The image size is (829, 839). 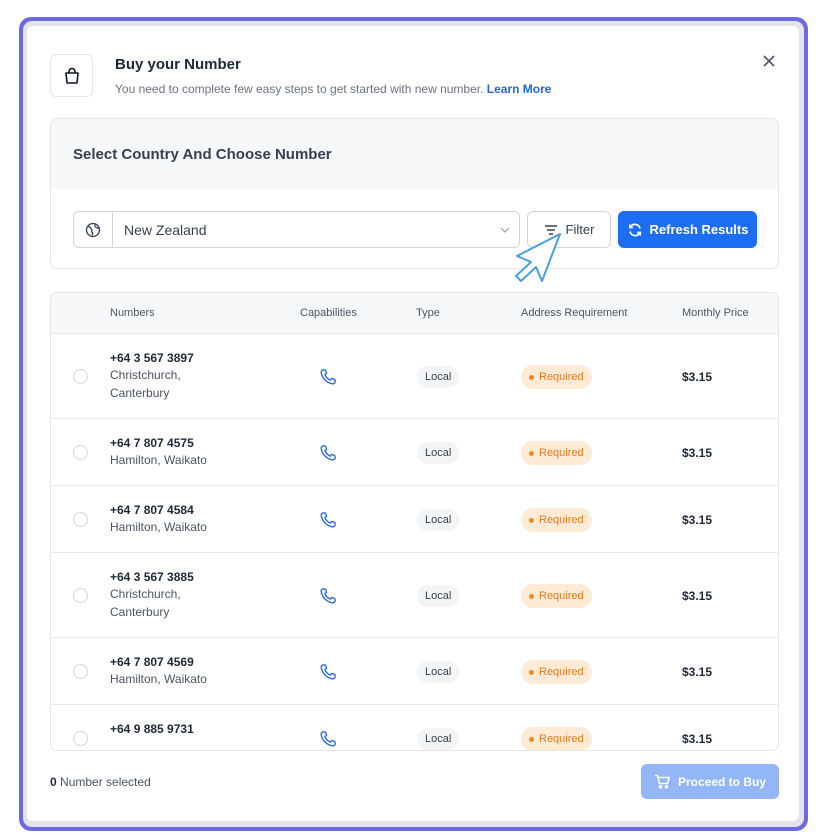 I want to click on close-icon, so click(x=769, y=61).